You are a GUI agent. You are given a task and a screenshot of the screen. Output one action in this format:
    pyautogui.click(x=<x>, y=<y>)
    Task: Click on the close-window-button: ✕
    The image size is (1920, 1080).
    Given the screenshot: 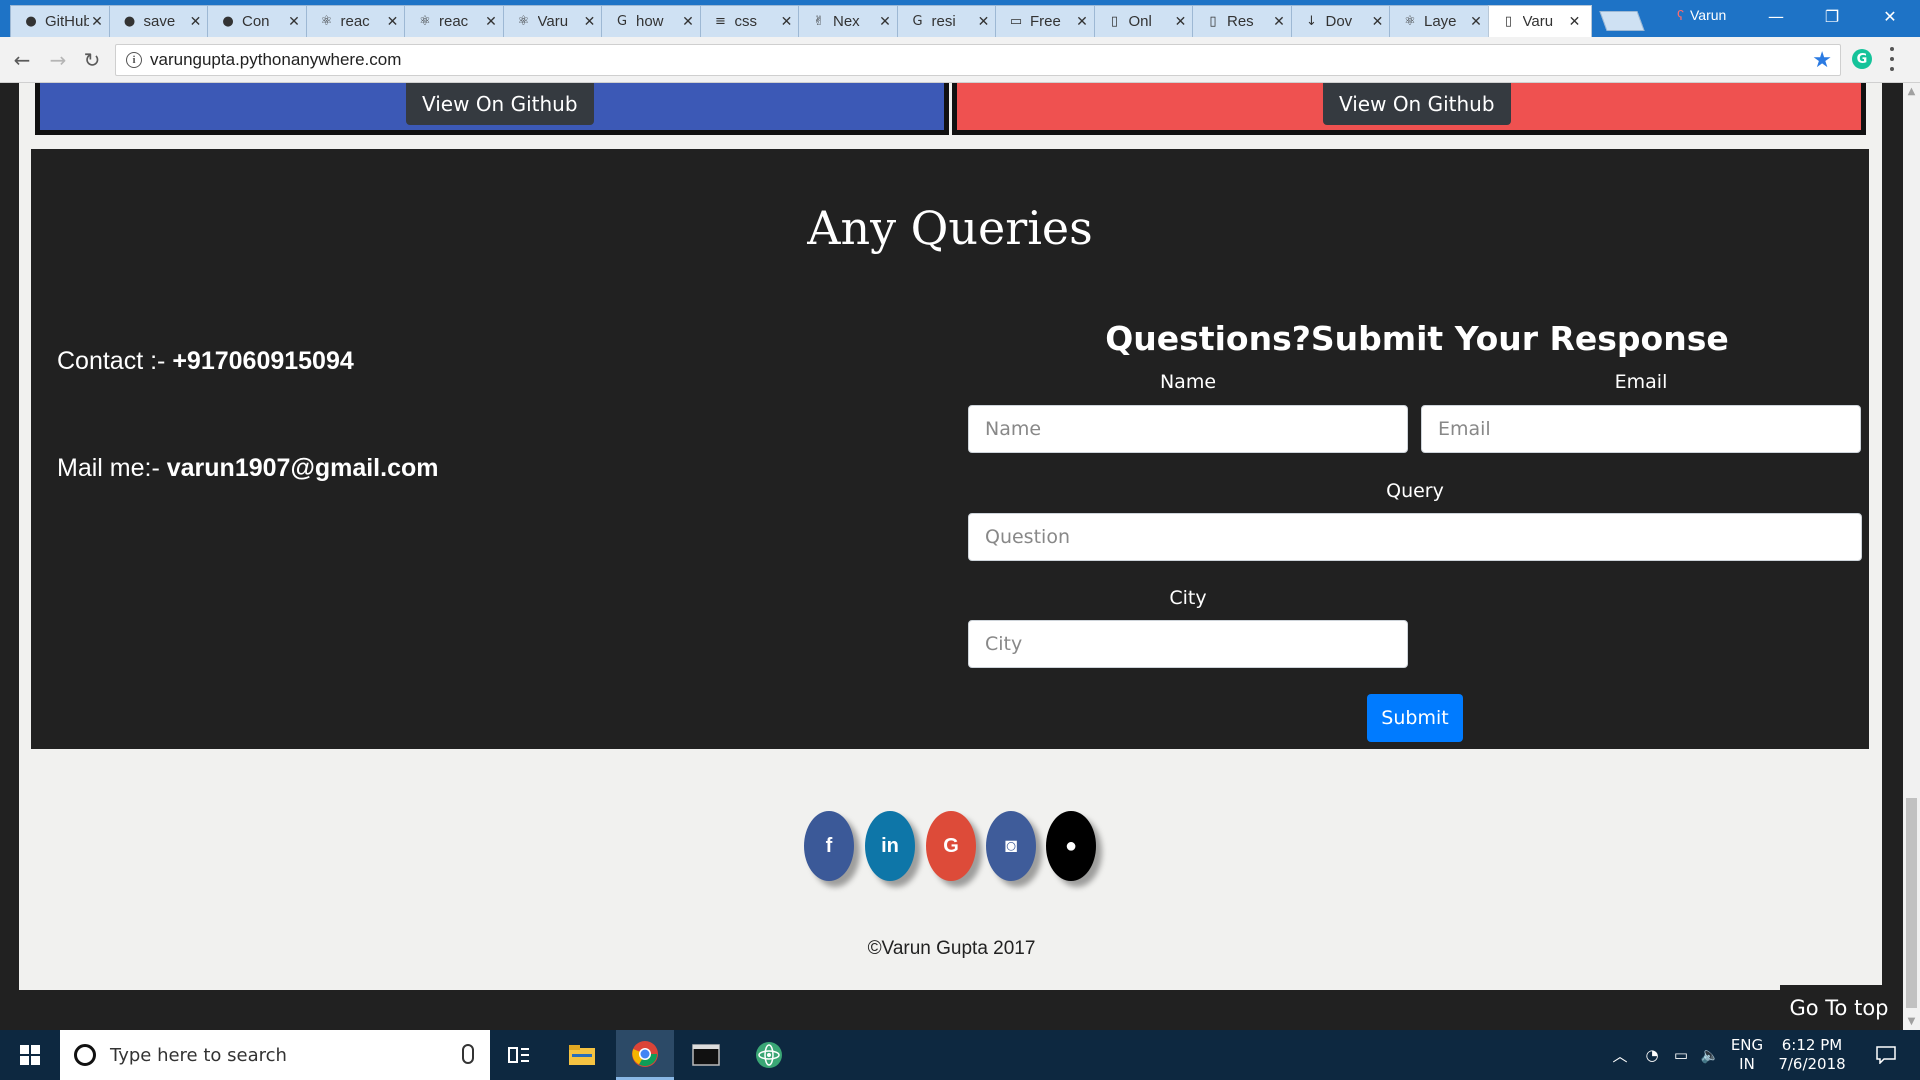 What is the action you would take?
    pyautogui.click(x=1890, y=16)
    